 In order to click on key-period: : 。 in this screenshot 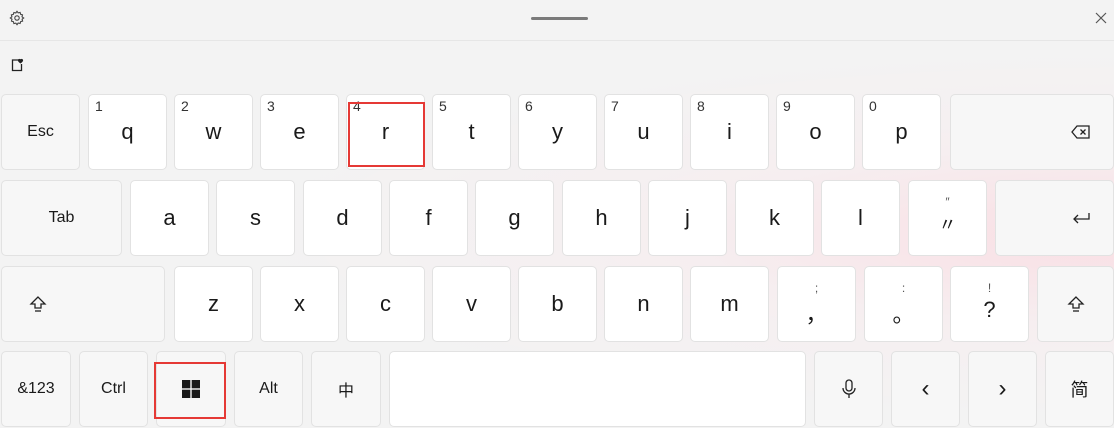, I will do `click(903, 304)`.